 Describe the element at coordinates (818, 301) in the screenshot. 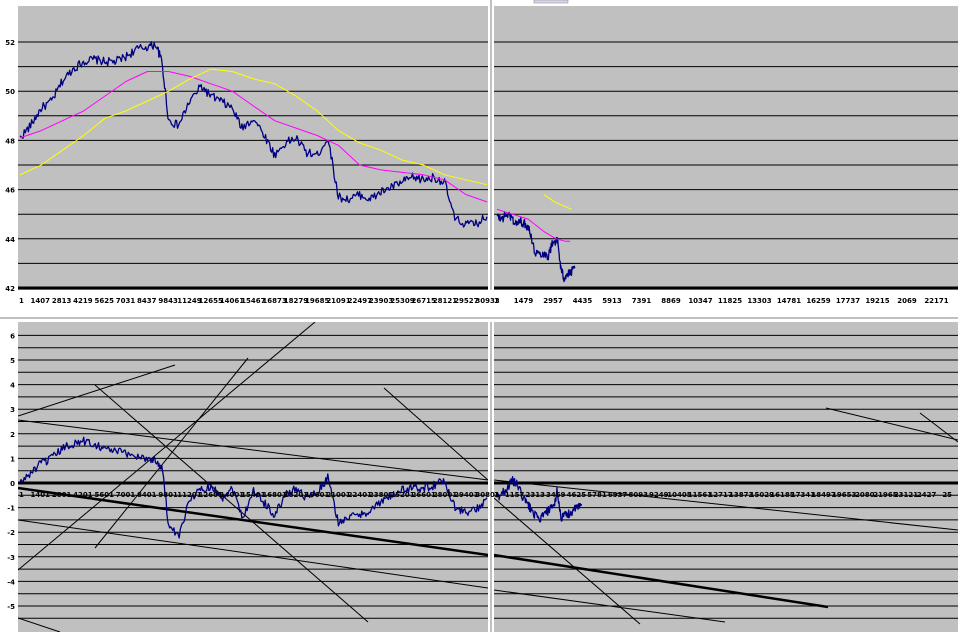

I see `x-tick-top-right-11: 16259` at that location.